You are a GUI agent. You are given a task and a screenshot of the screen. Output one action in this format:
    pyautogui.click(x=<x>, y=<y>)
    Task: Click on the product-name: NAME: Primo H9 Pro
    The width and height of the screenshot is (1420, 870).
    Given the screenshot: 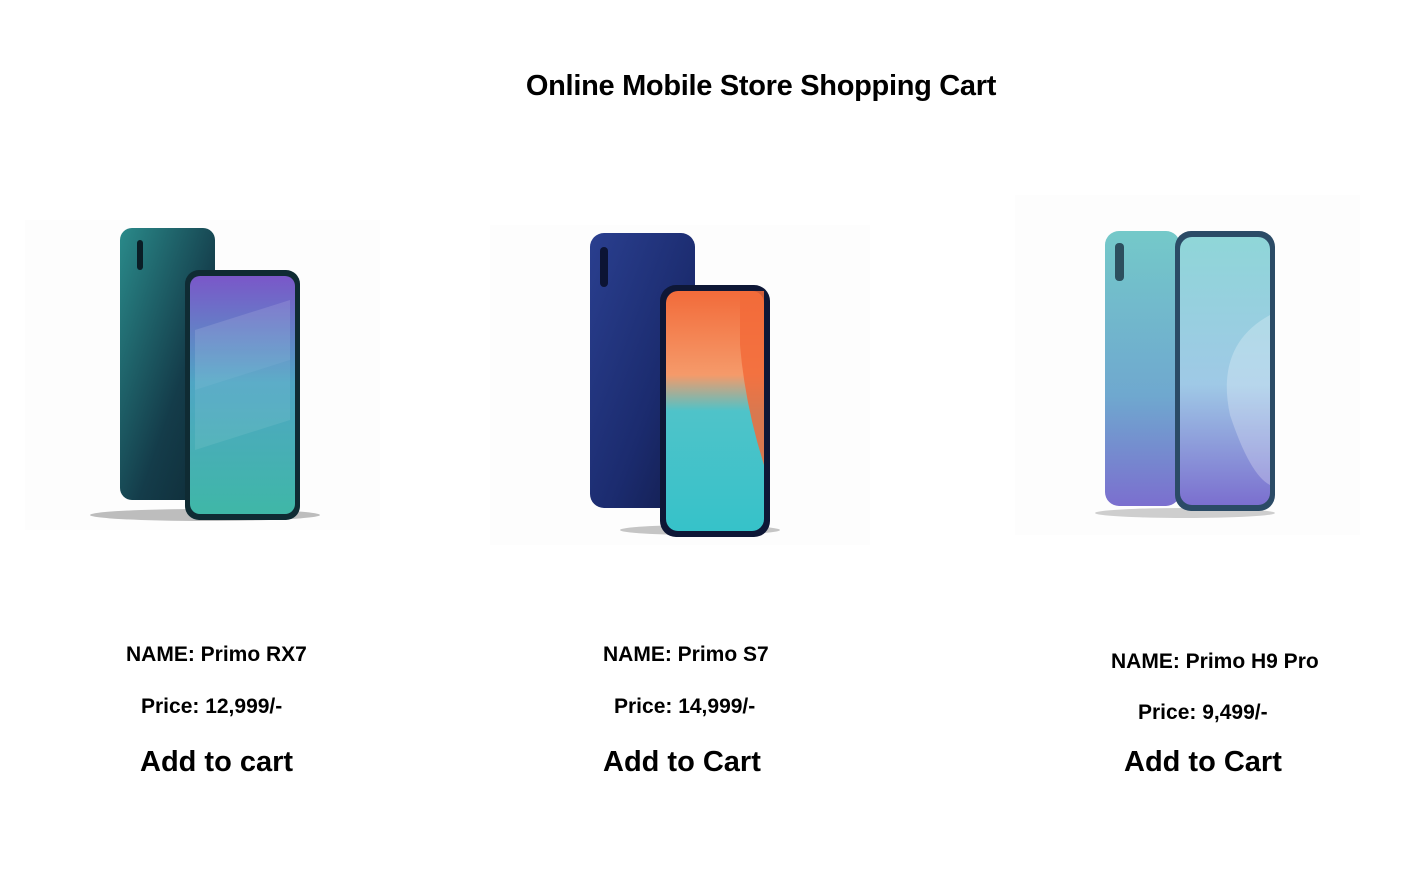 What is the action you would take?
    pyautogui.click(x=1215, y=661)
    